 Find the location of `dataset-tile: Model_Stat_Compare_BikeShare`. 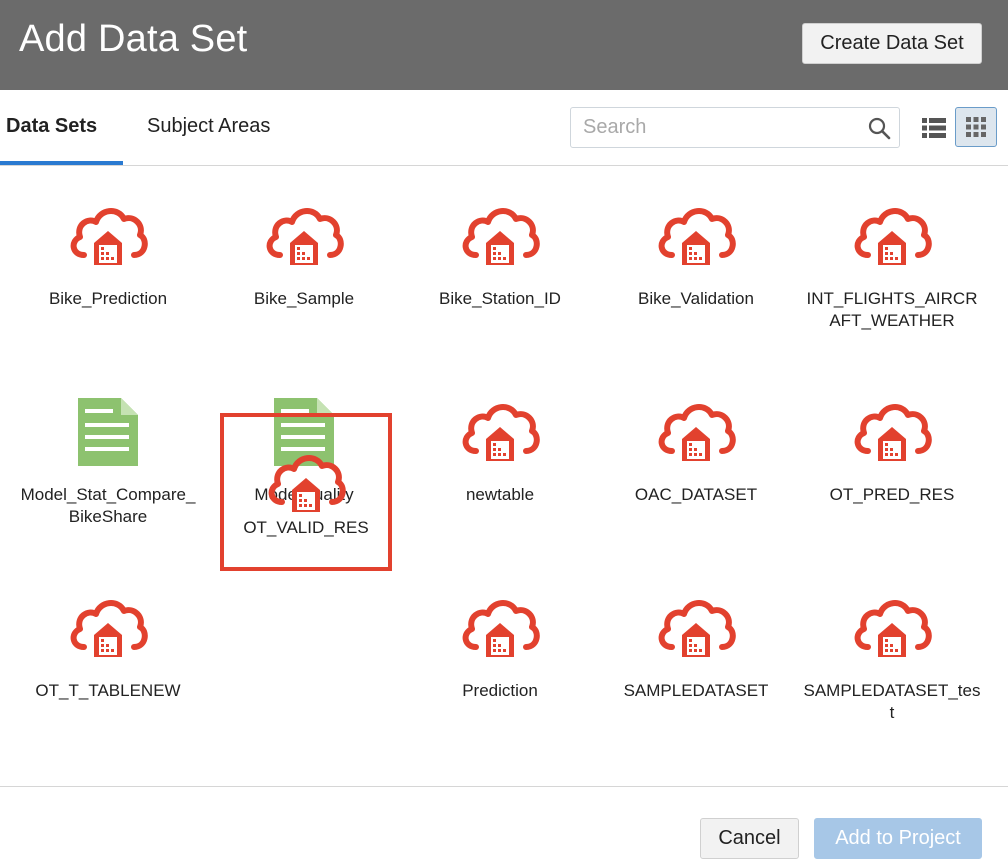

dataset-tile: Model_Stat_Compare_BikeShare is located at coordinates (108, 460).